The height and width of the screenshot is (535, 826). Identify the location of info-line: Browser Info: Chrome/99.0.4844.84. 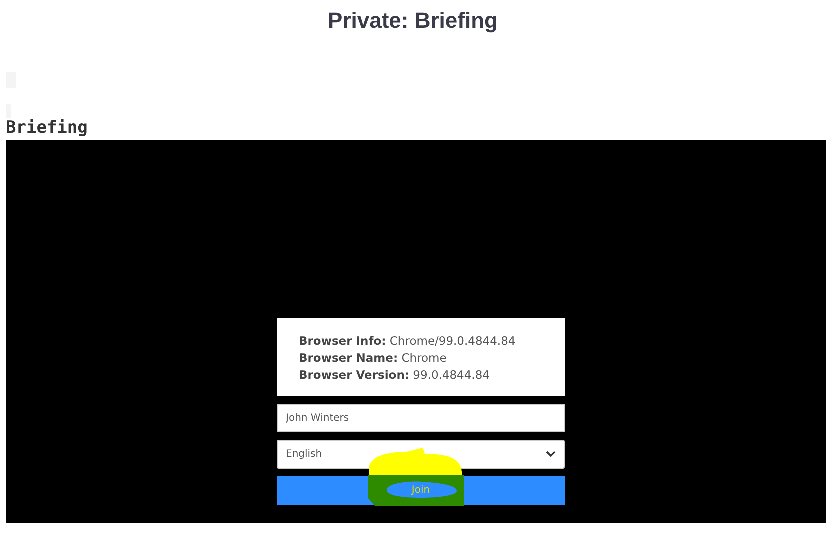
(408, 341).